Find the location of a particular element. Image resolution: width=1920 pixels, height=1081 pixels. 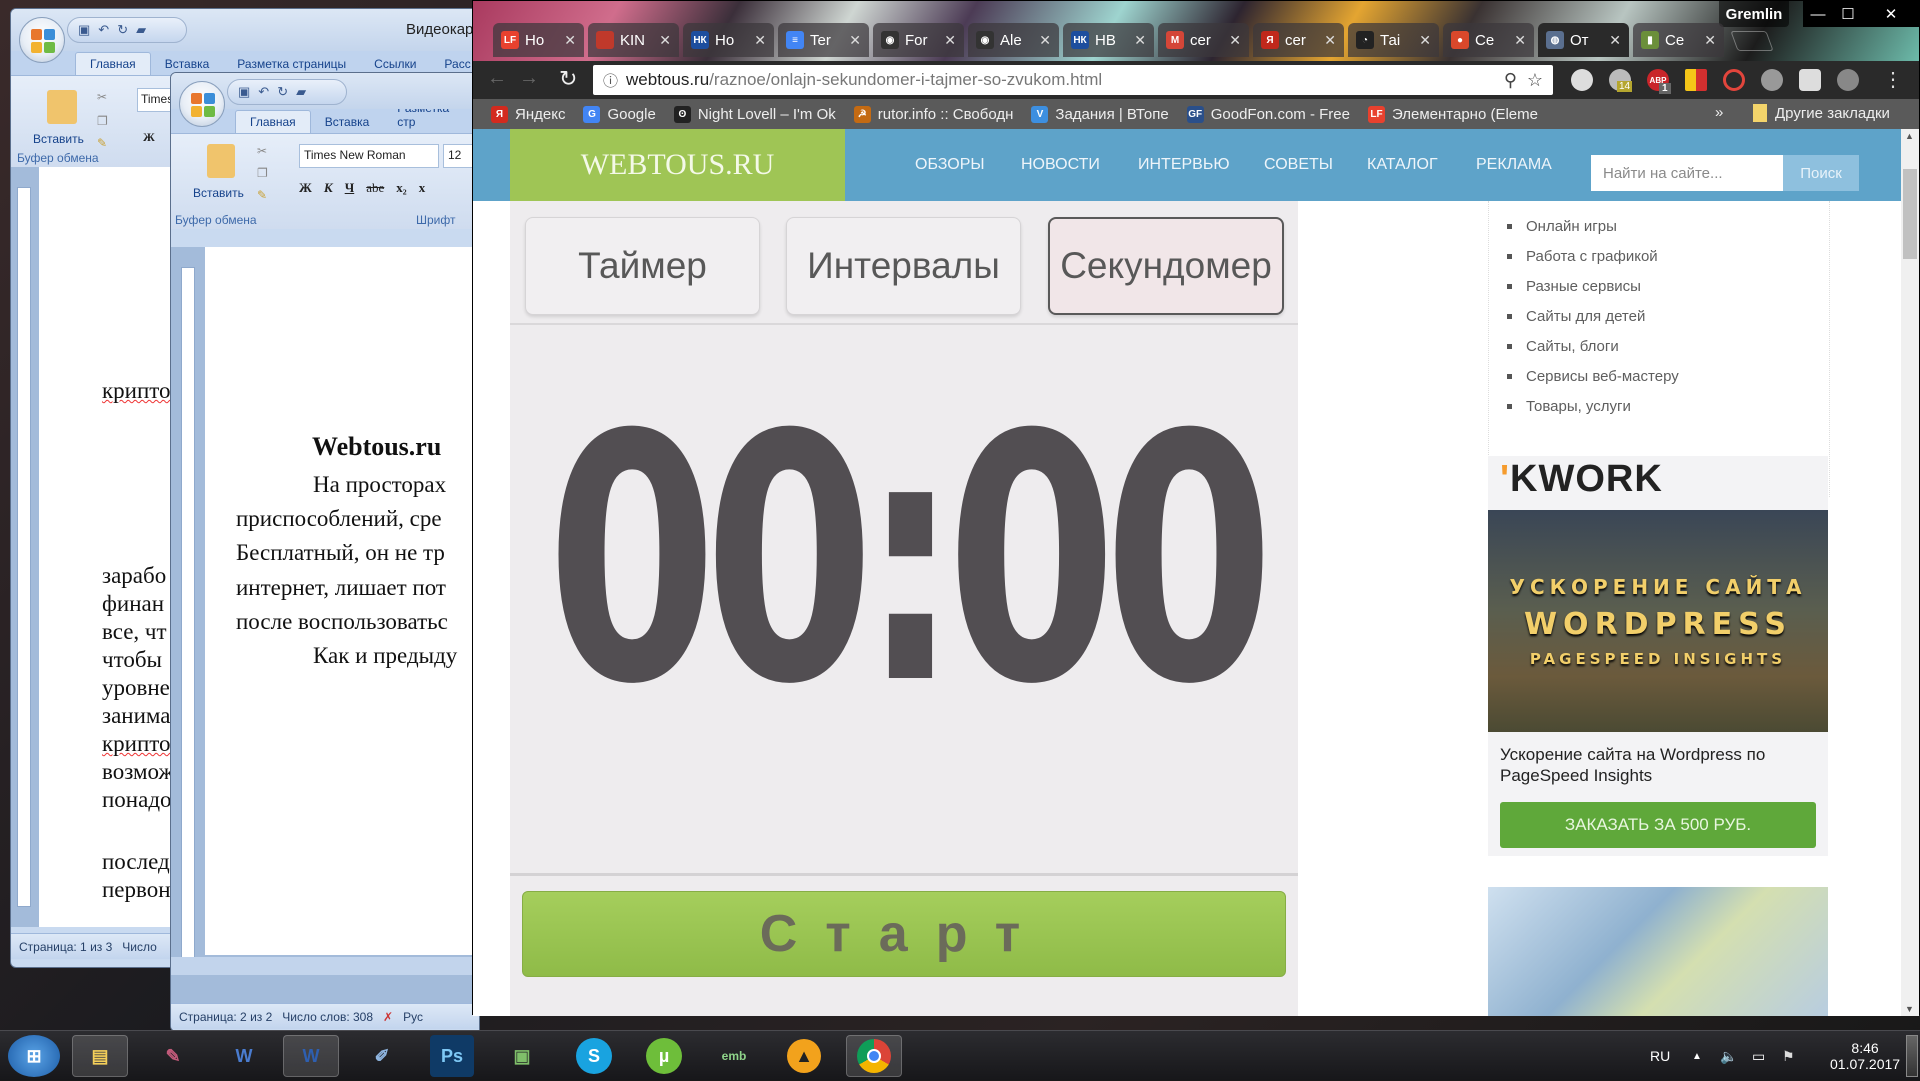

browser-tab: Mcer ✕ is located at coordinates (1203, 40).